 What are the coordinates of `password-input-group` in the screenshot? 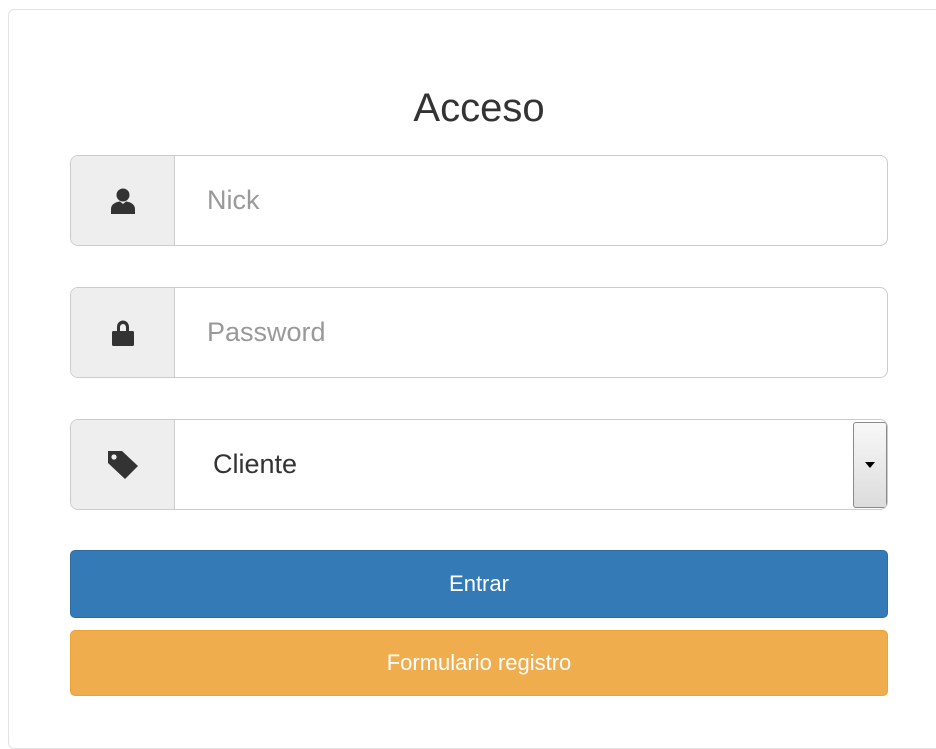 It's located at (479, 332).